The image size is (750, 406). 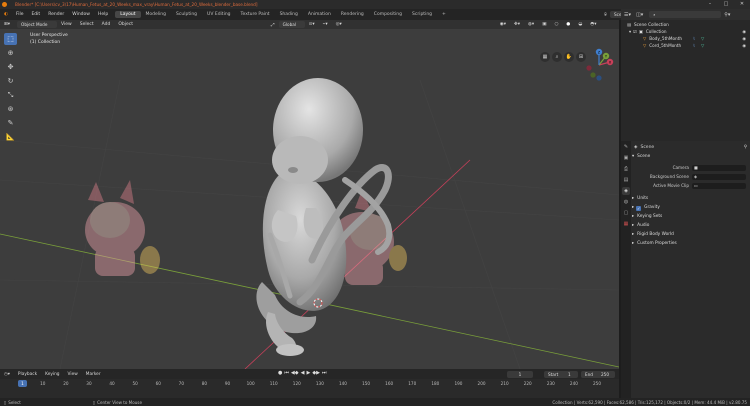 What do you see at coordinates (93, 374) in the screenshot?
I see `menu-marker: Marker` at bounding box center [93, 374].